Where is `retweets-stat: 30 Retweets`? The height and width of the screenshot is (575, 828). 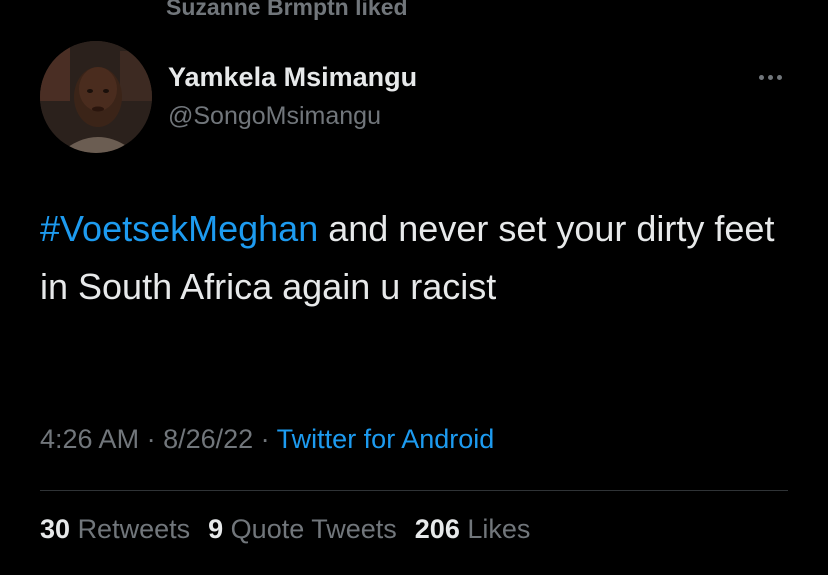 retweets-stat: 30 Retweets is located at coordinates (115, 529).